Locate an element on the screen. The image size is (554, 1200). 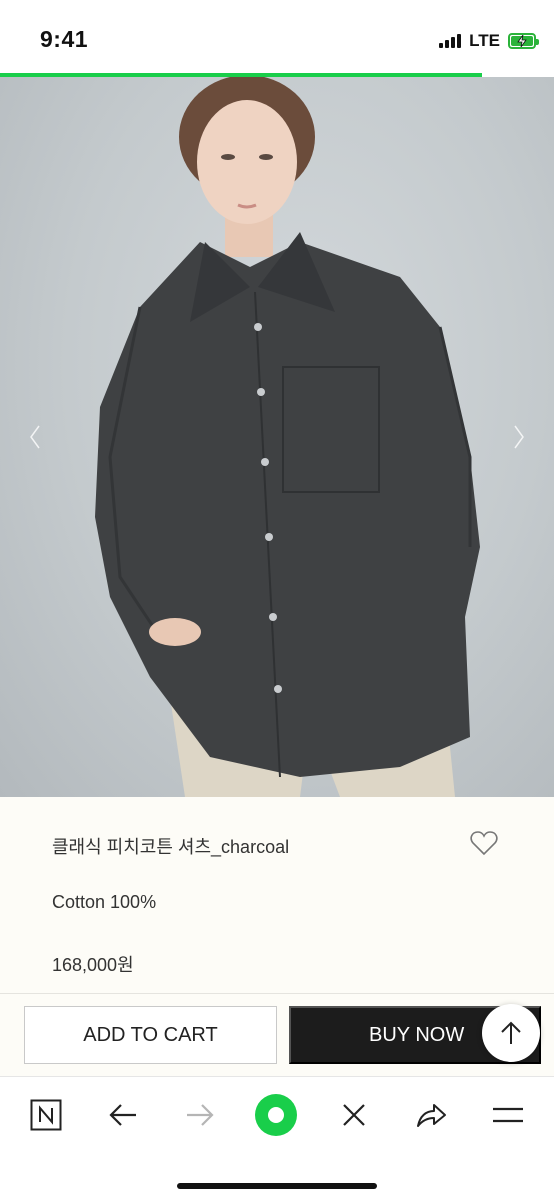
status-bar: 9:41 LTE is located at coordinates (277, 37).